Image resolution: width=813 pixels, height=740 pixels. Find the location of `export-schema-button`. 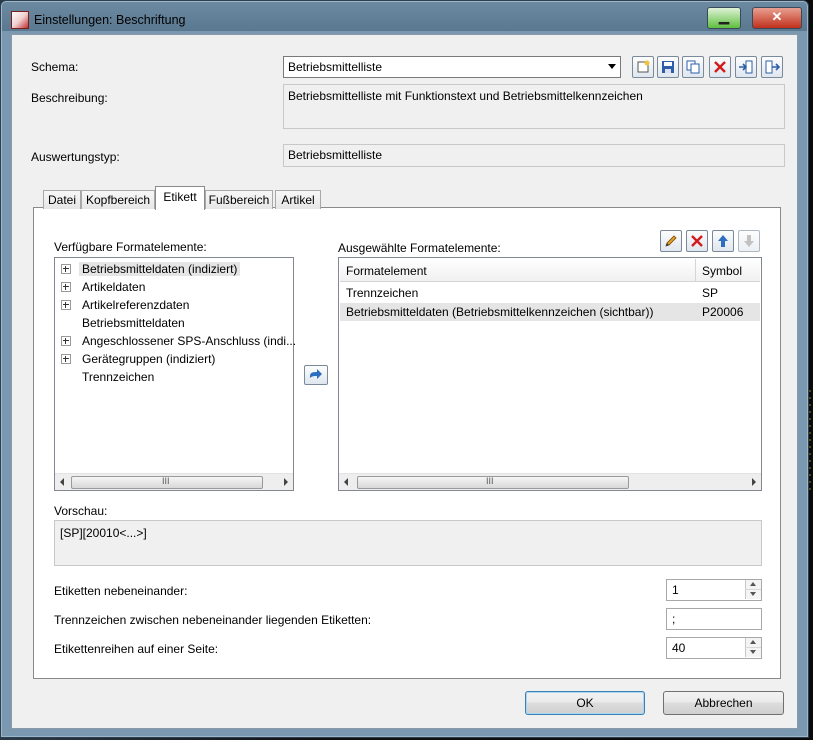

export-schema-button is located at coordinates (772, 67).